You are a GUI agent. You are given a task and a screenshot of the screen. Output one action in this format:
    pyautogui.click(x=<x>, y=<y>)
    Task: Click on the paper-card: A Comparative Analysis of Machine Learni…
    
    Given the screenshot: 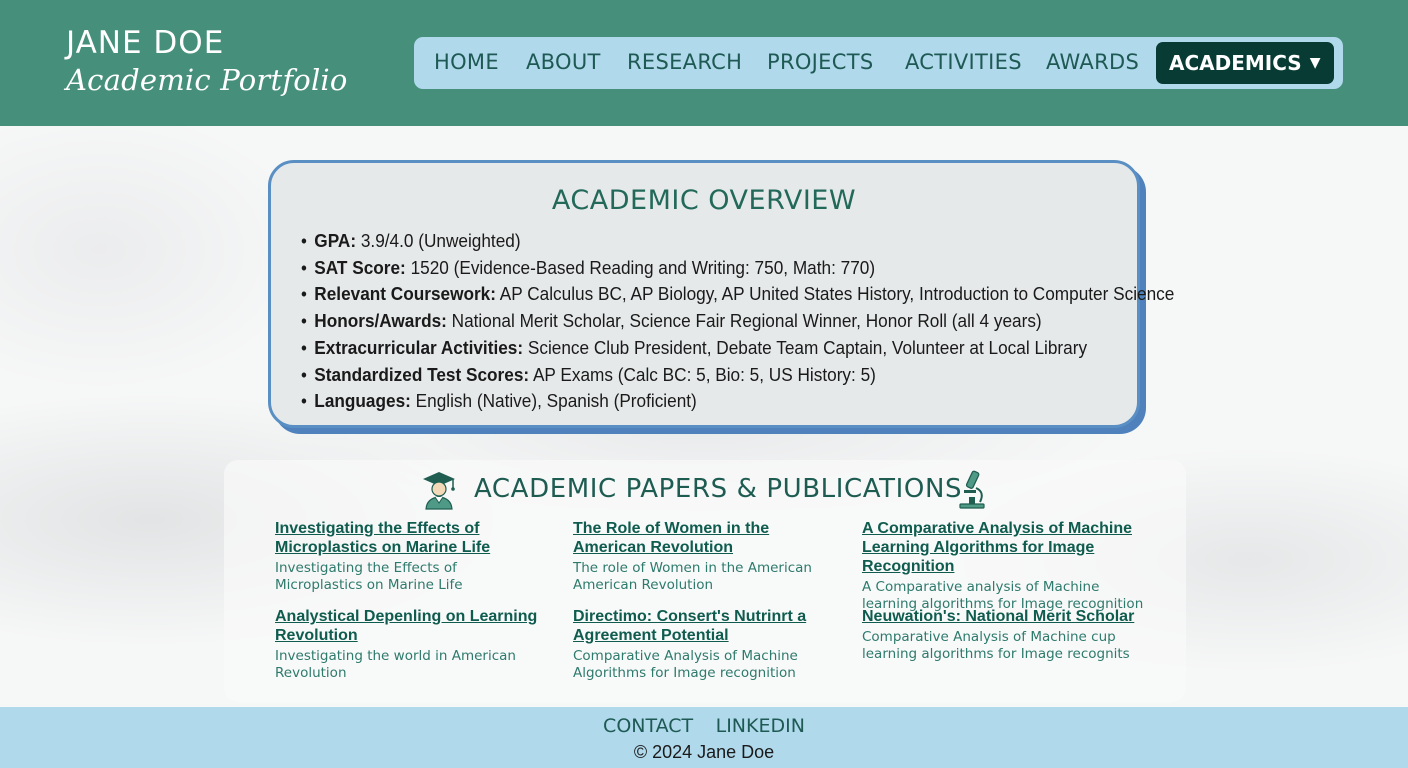 What is the action you would take?
    pyautogui.click(x=1022, y=566)
    